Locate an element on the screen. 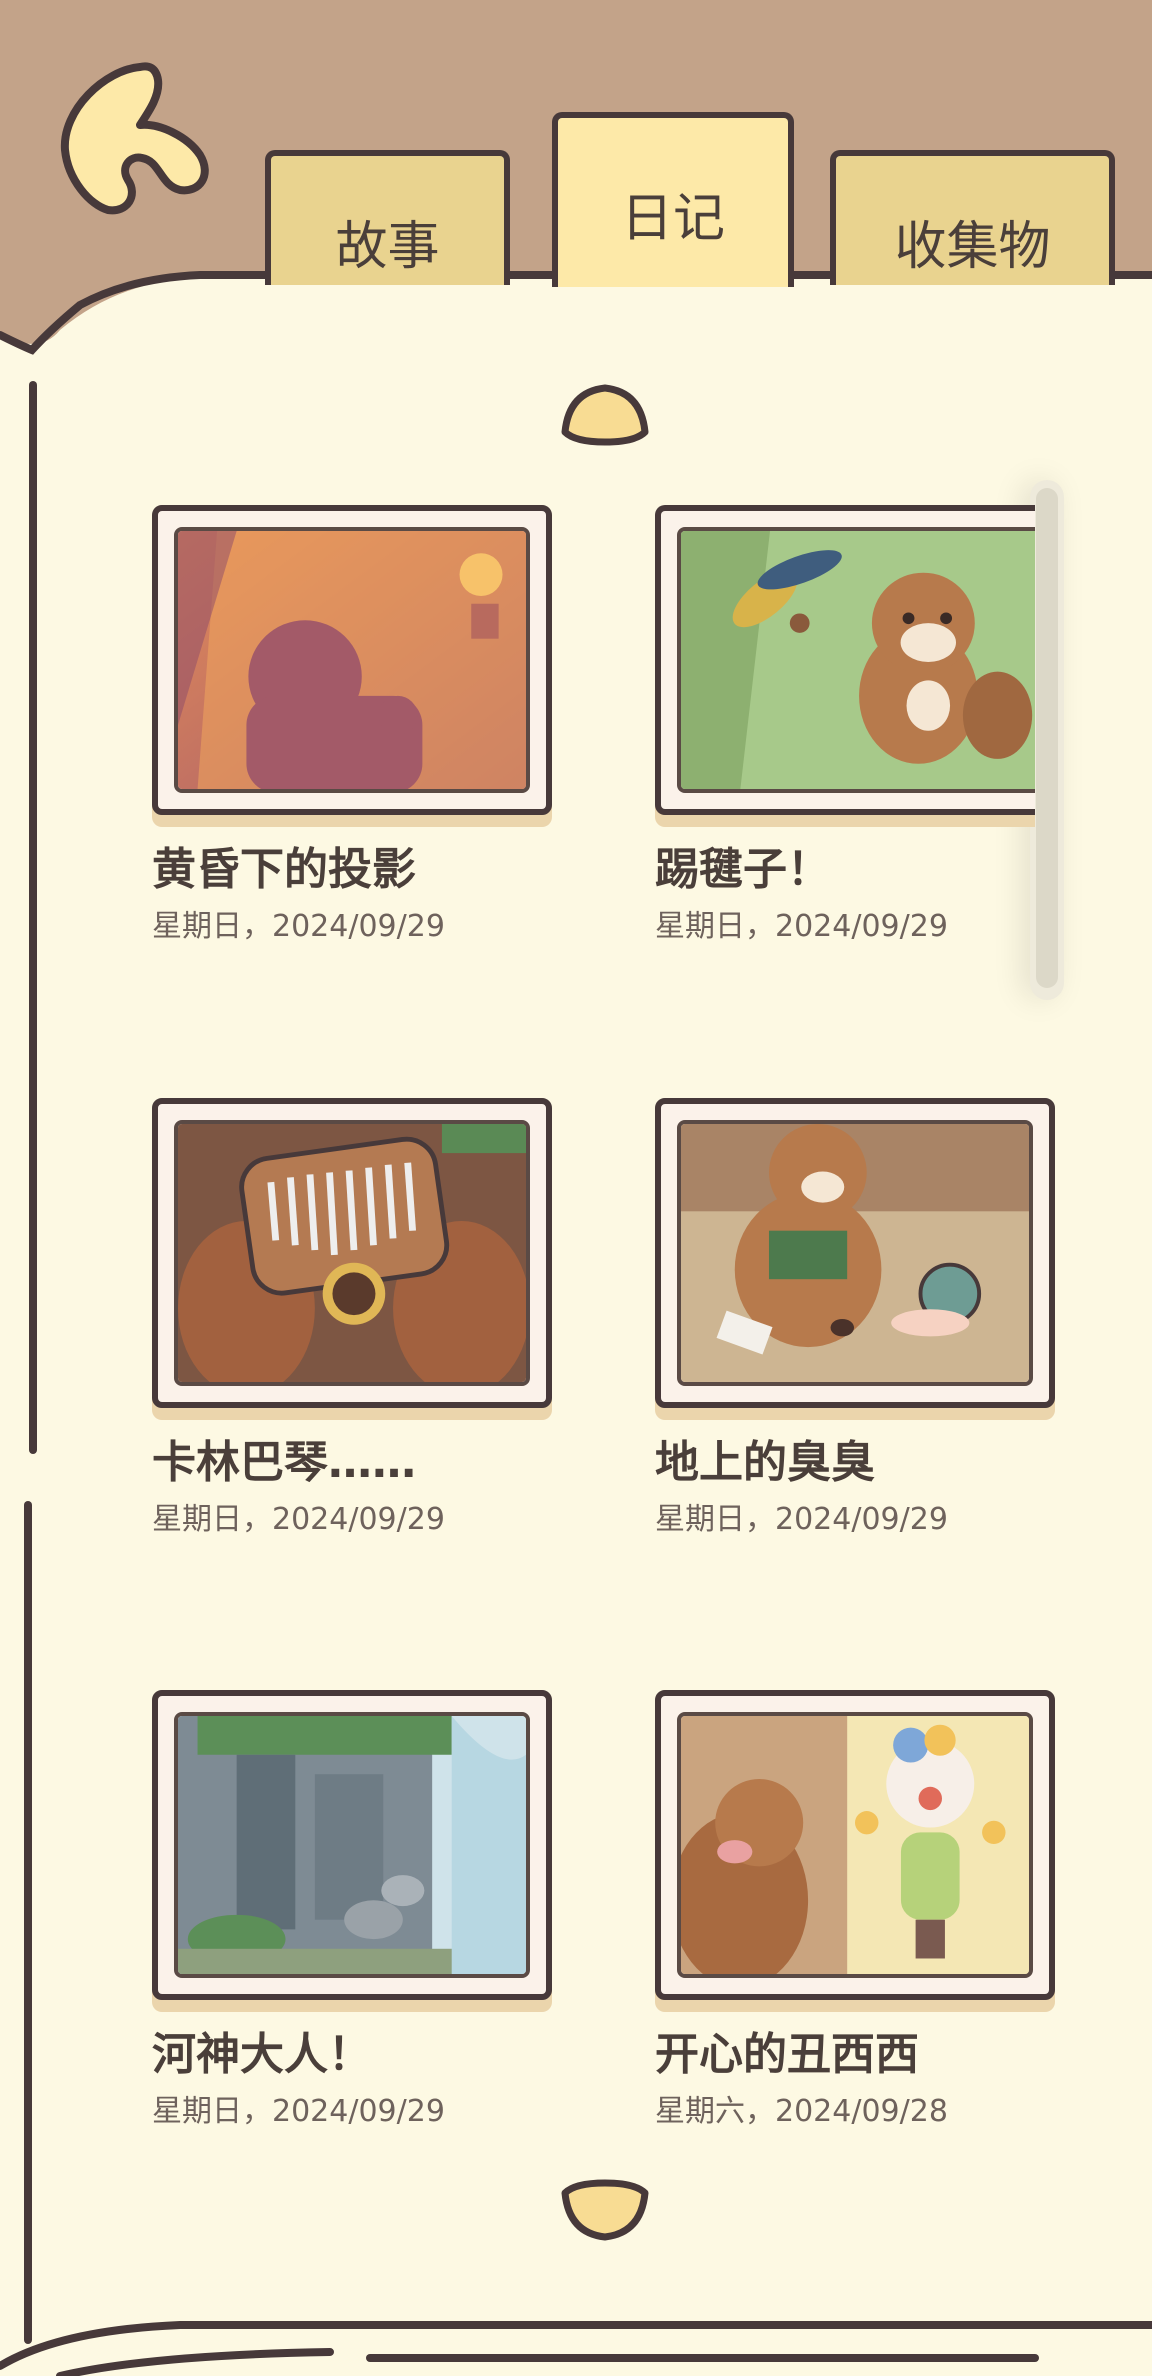 The width and height of the screenshot is (1152, 2376). entry-title: 踢毽子！ is located at coordinates (743, 869).